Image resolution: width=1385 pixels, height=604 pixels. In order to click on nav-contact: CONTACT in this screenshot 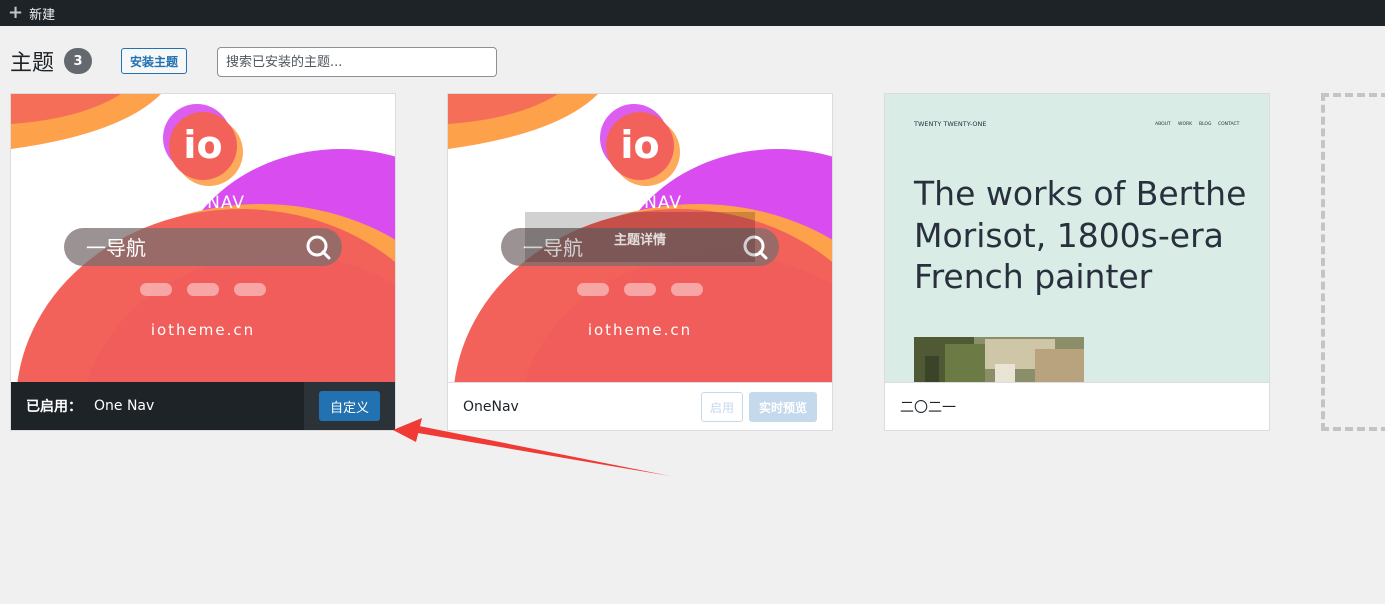, I will do `click(1229, 124)`.